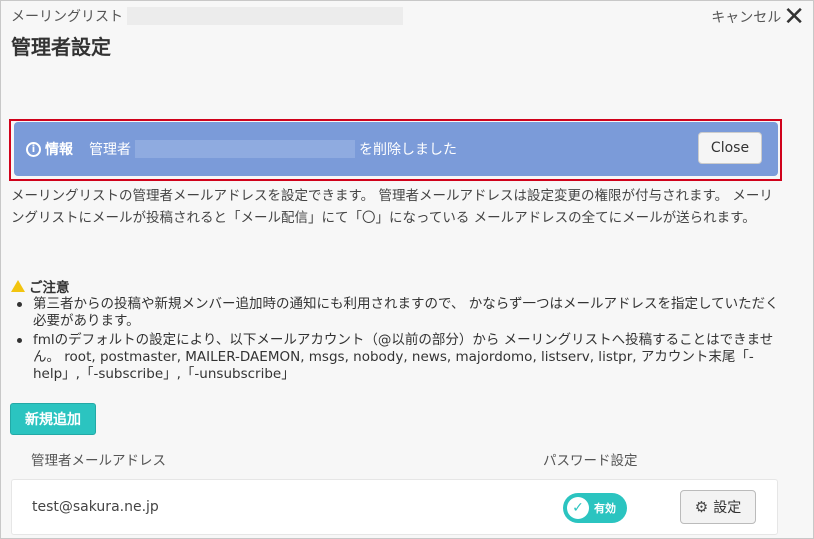 The height and width of the screenshot is (539, 814). I want to click on mailing-list-label: メーリングリスト, so click(207, 16).